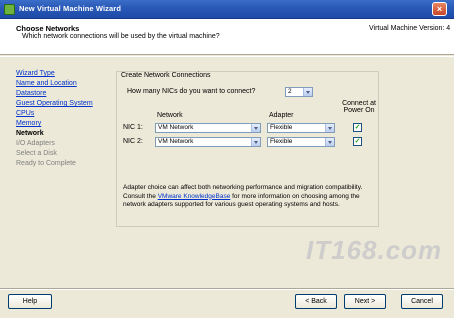  What do you see at coordinates (301, 142) in the screenshot?
I see `nic2-adapter-select: Flexible` at bounding box center [301, 142].